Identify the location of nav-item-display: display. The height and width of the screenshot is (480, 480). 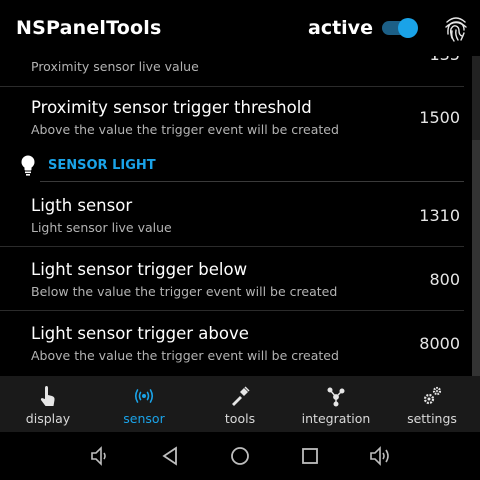
(48, 404).